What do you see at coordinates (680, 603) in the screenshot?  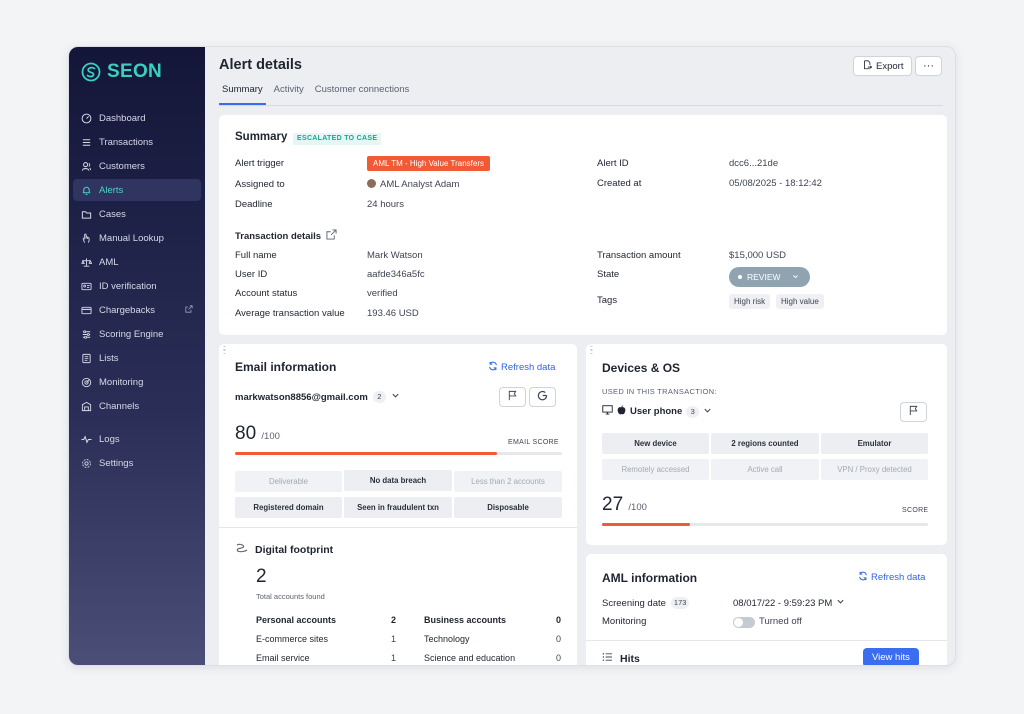 I see `screening-count: 173` at bounding box center [680, 603].